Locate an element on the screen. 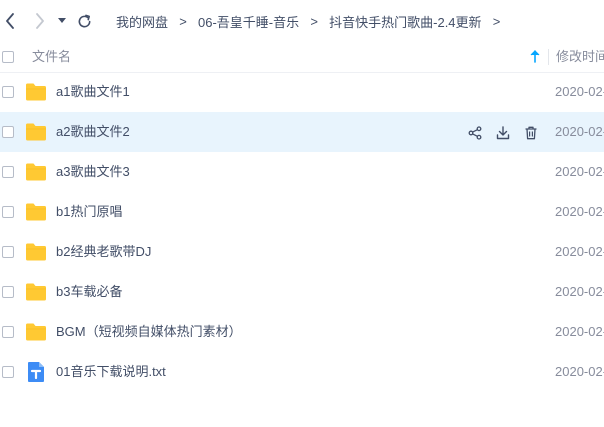  file-row: 01音乐下载说明.txt 2020-02- is located at coordinates (302, 372).